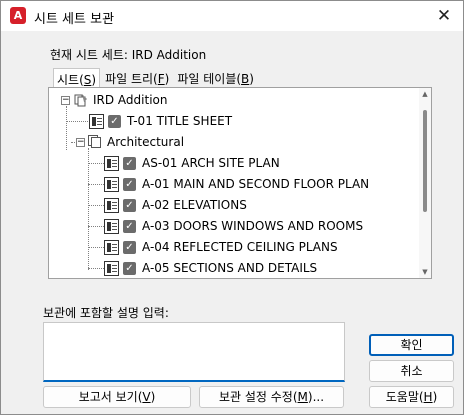 Image resolution: width=464 pixels, height=415 pixels. What do you see at coordinates (18, 15) in the screenshot?
I see `autocad-app-icon: A` at bounding box center [18, 15].